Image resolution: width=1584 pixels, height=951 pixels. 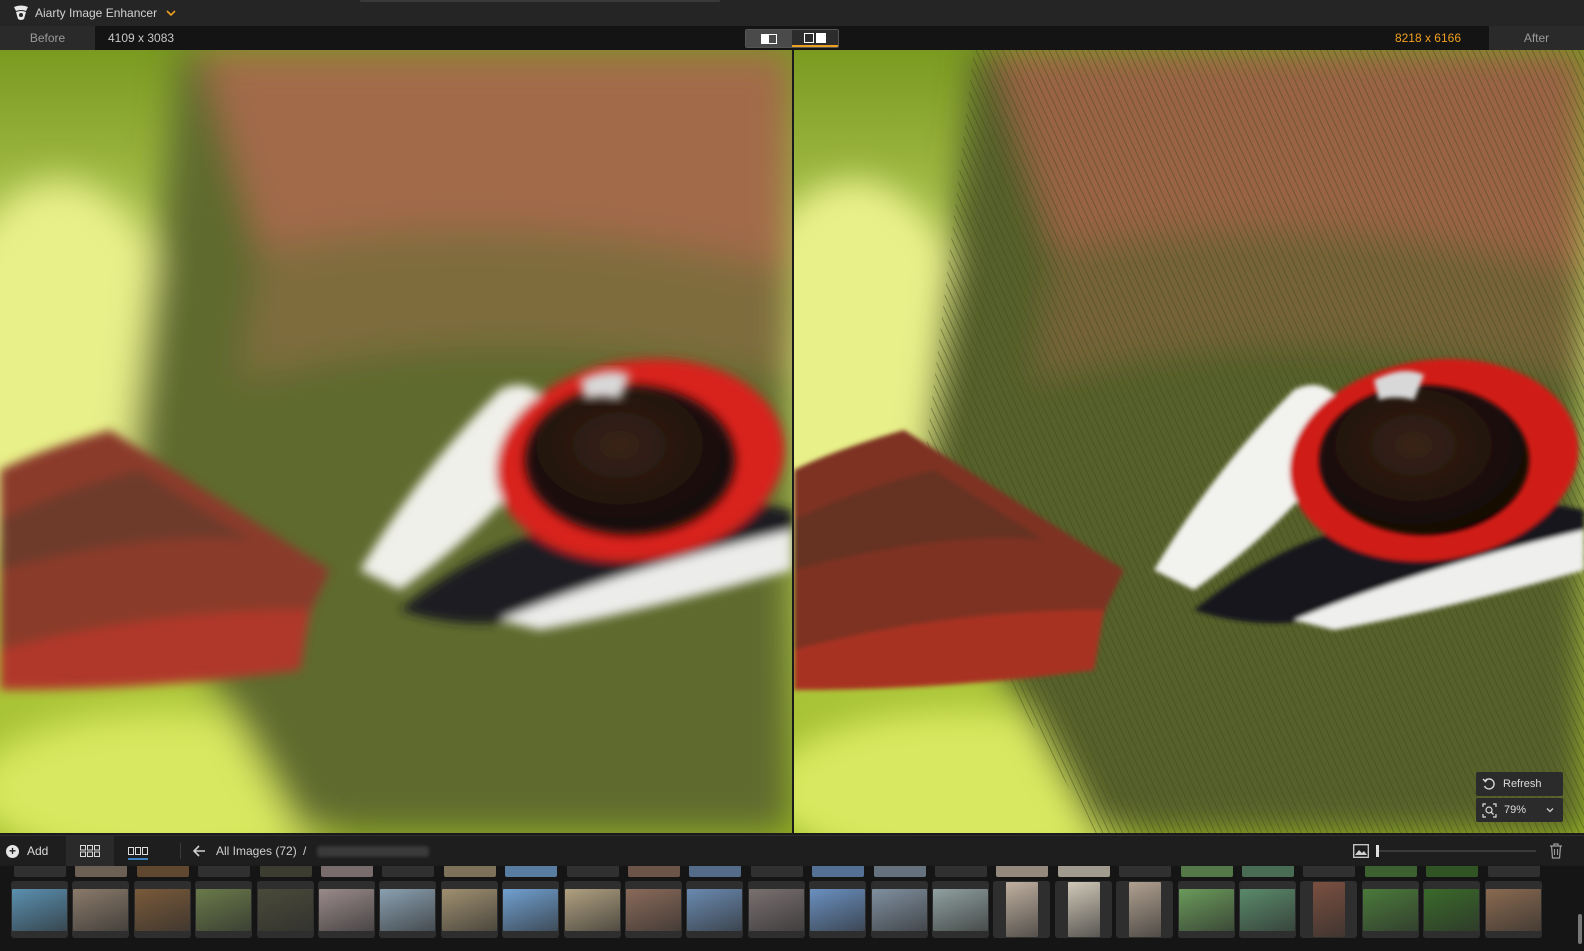 I want to click on grid-view-icon, so click(x=90, y=851).